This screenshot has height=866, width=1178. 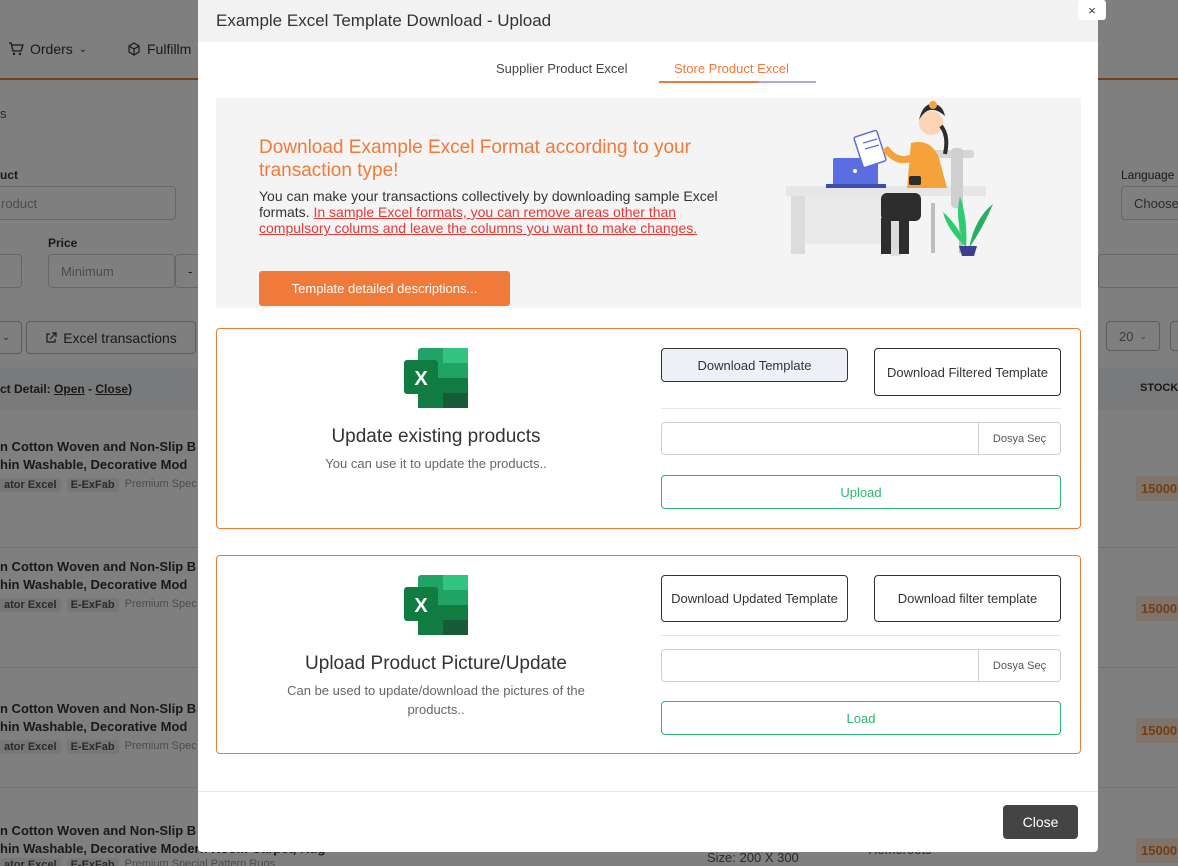 I want to click on card-title: Upload Product Picture/Update, so click(x=436, y=663).